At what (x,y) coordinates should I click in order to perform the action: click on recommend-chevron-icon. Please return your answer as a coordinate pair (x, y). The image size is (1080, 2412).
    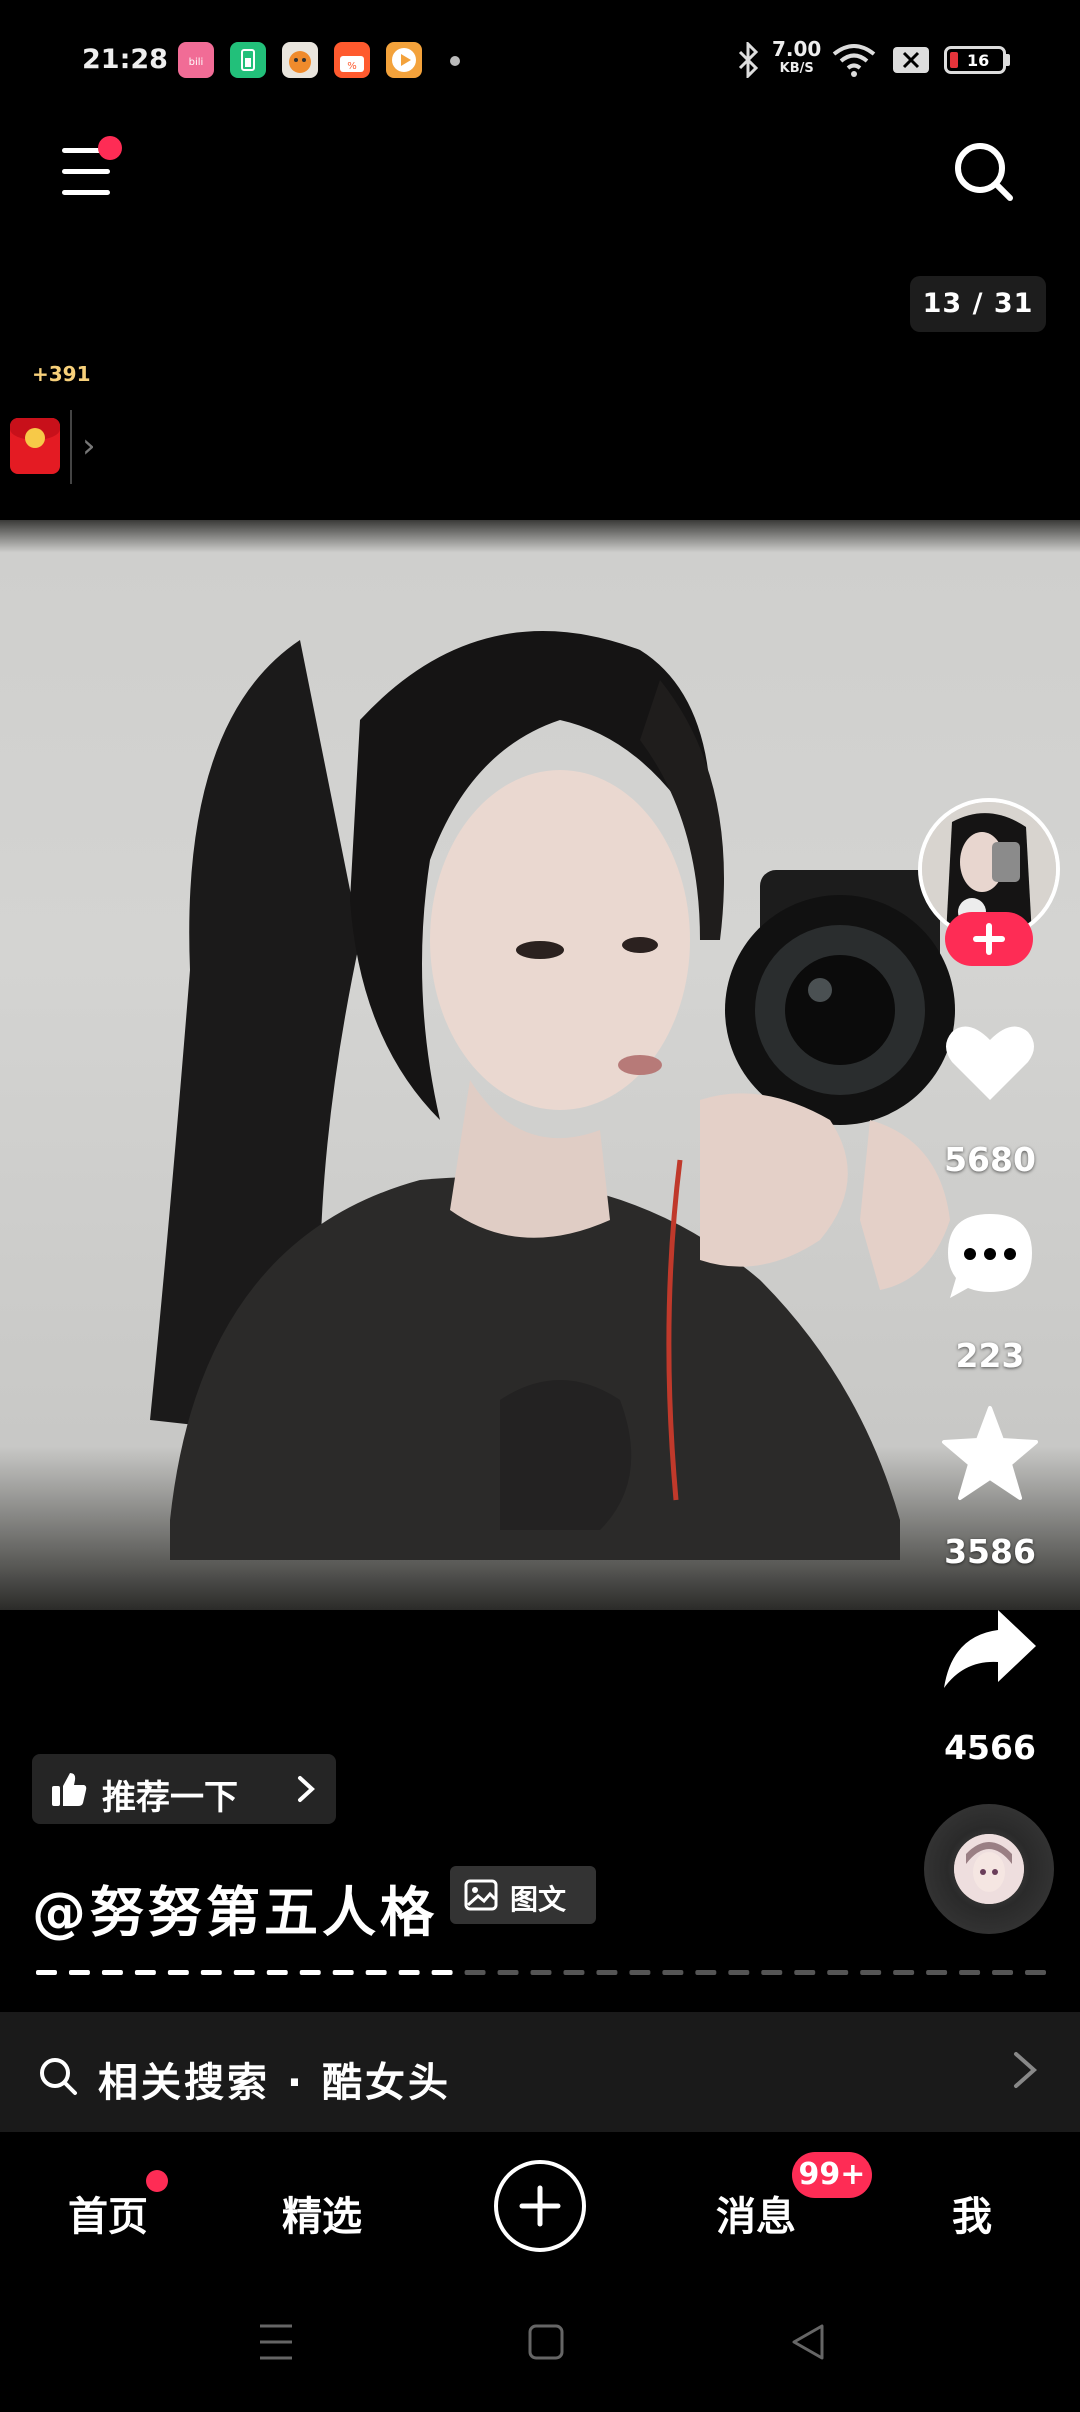
    Looking at the image, I should click on (306, 1789).